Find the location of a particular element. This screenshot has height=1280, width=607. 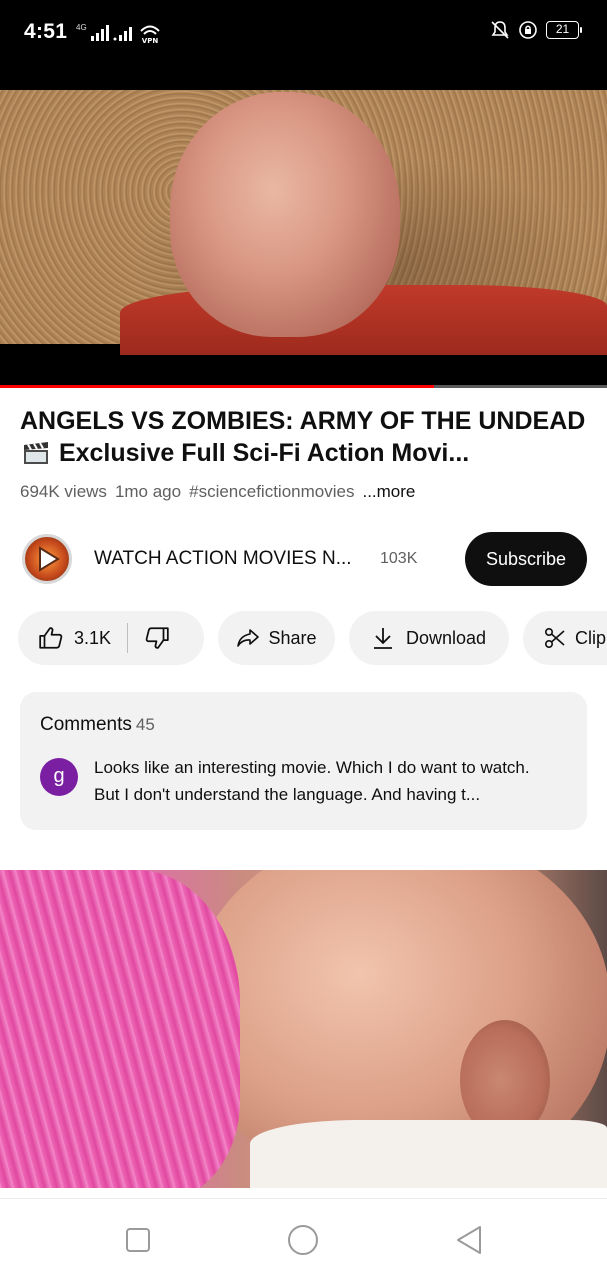

like-divider is located at coordinates (128, 638).